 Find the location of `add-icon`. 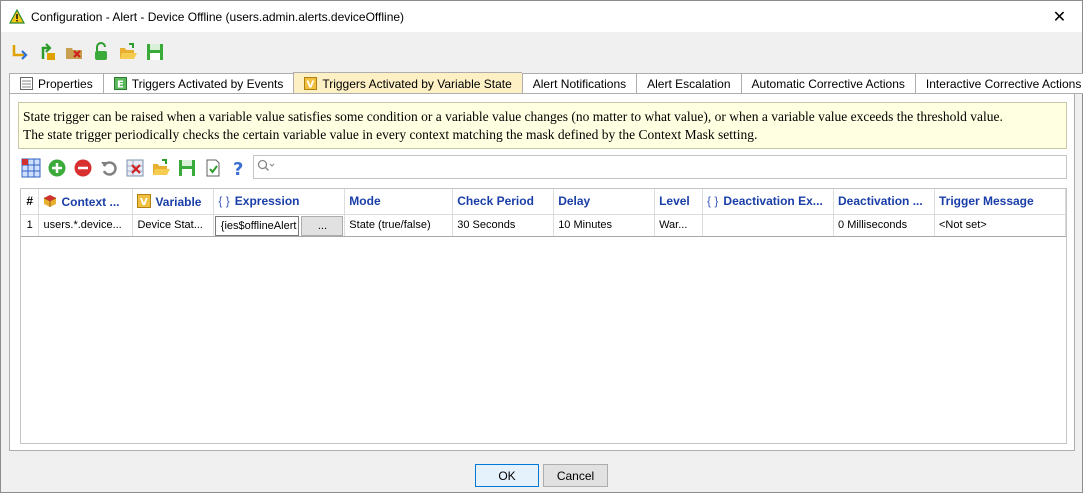

add-icon is located at coordinates (57, 168).